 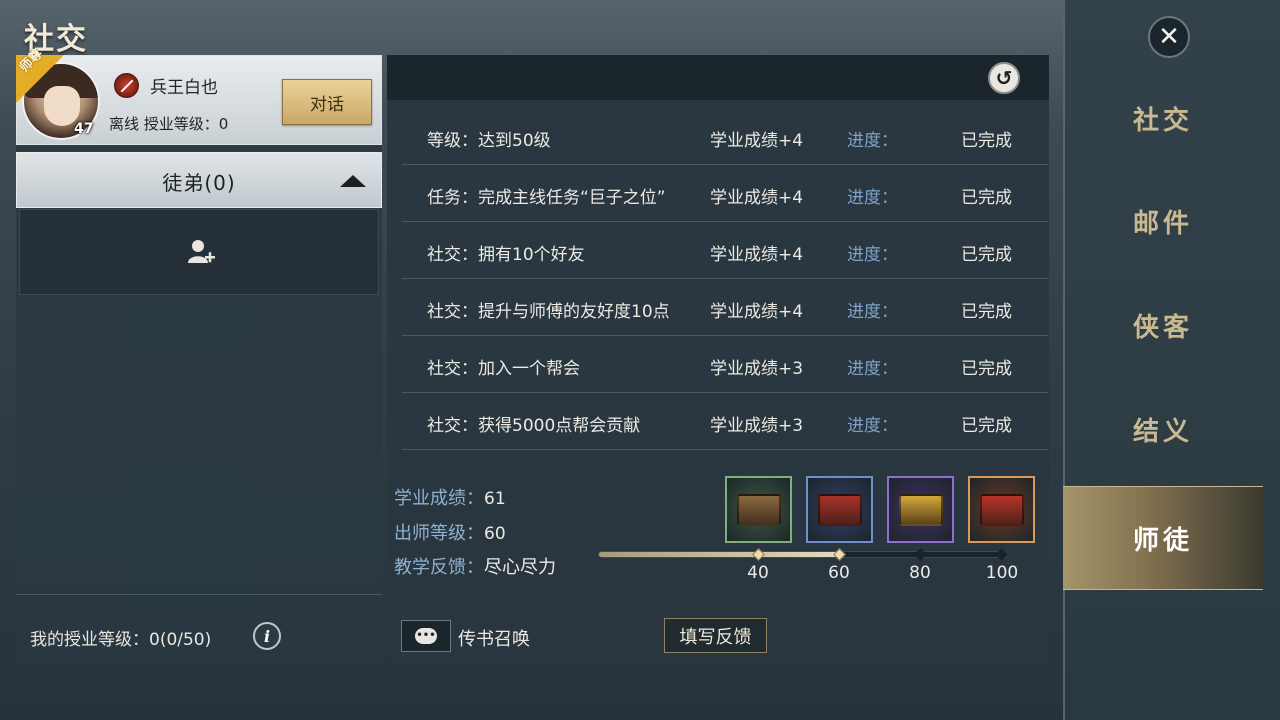 I want to click on score-stat: 学业成绩：61, so click(x=450, y=497).